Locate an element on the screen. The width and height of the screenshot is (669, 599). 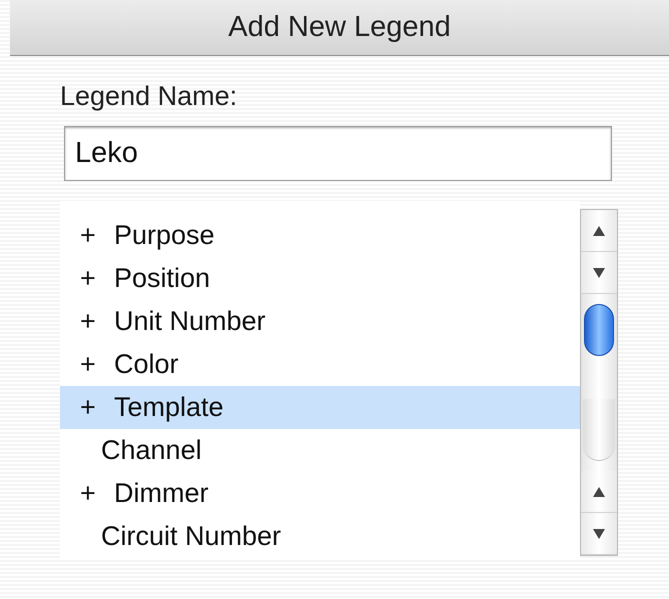
item-label: Channel is located at coordinates (151, 451).